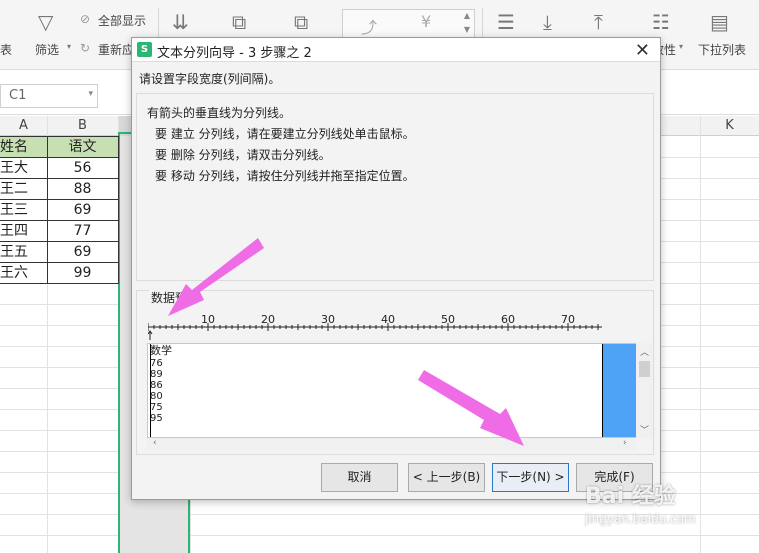  I want to click on scroll-up-icon: ︿, so click(644, 351).